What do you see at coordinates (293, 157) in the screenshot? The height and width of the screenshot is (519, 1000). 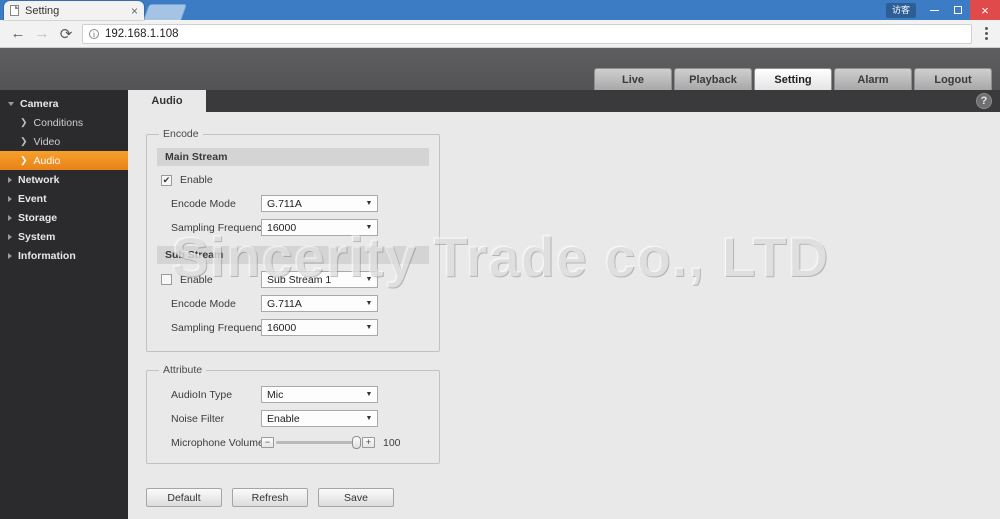 I see `main-stream-header: Main Stream` at bounding box center [293, 157].